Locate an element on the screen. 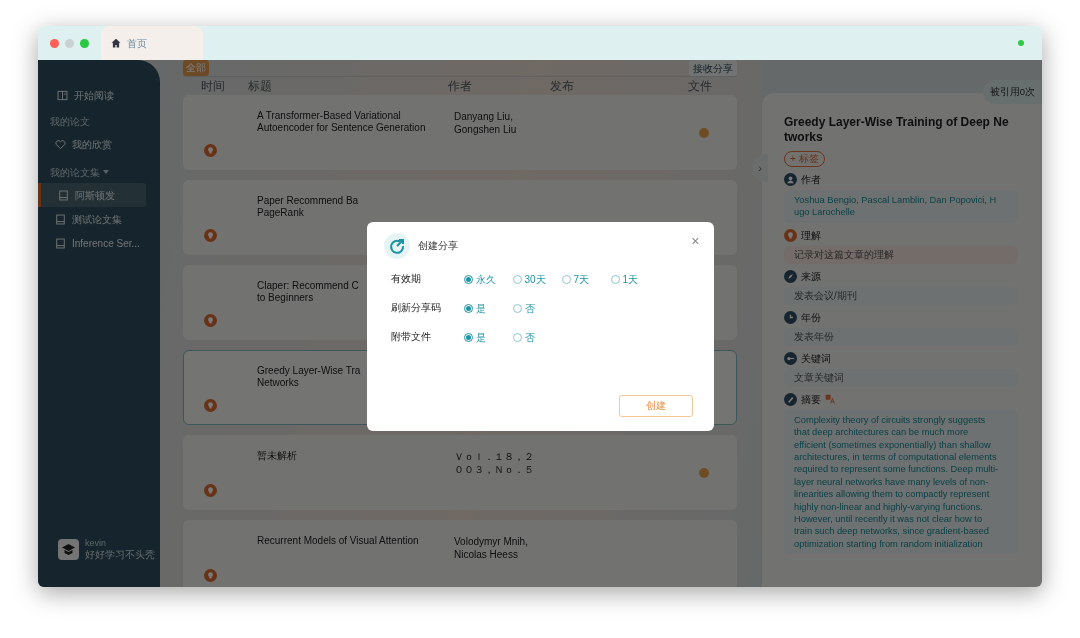  paper-card: A Transformer-Based Variational Autoencoder for Sentence Generation Danyang Liu, Gongshen Liu is located at coordinates (460, 132).